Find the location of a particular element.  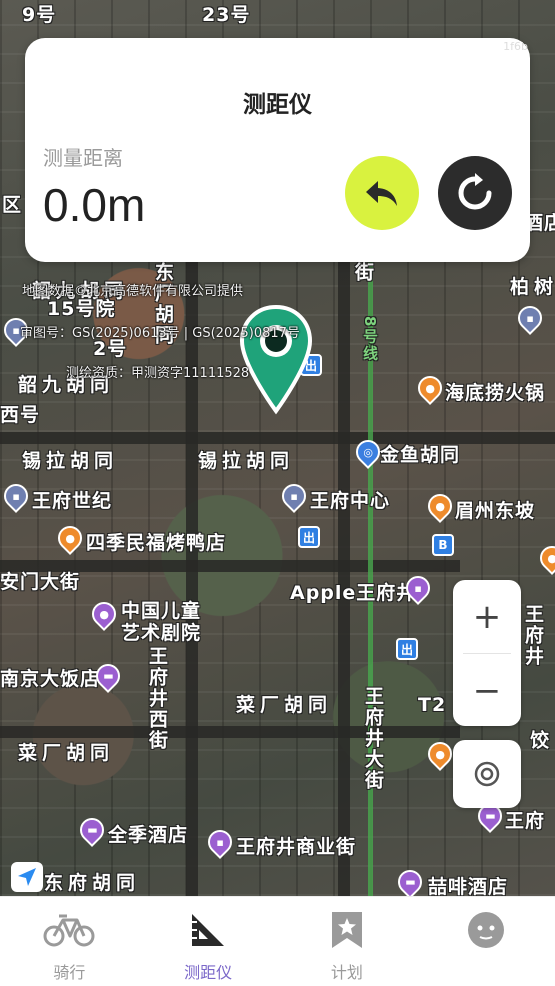

tab-ride-label: 骑行 is located at coordinates (69, 972).